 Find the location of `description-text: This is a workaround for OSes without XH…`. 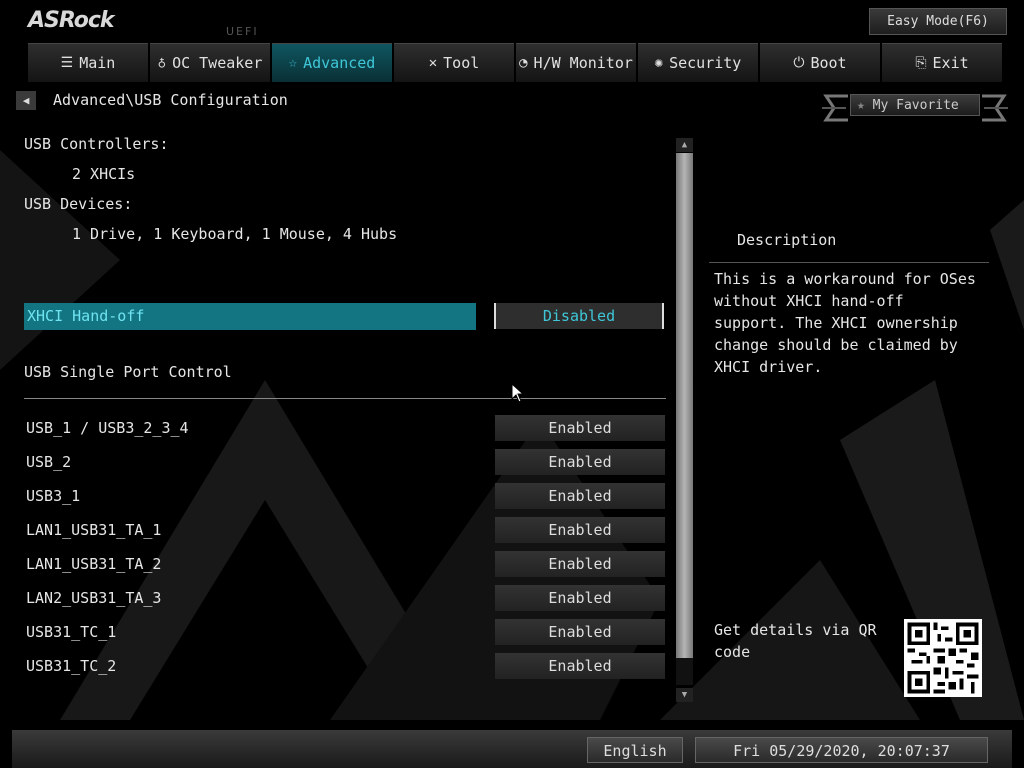

description-text: This is a workaround for OSes without XH… is located at coordinates (845, 323).